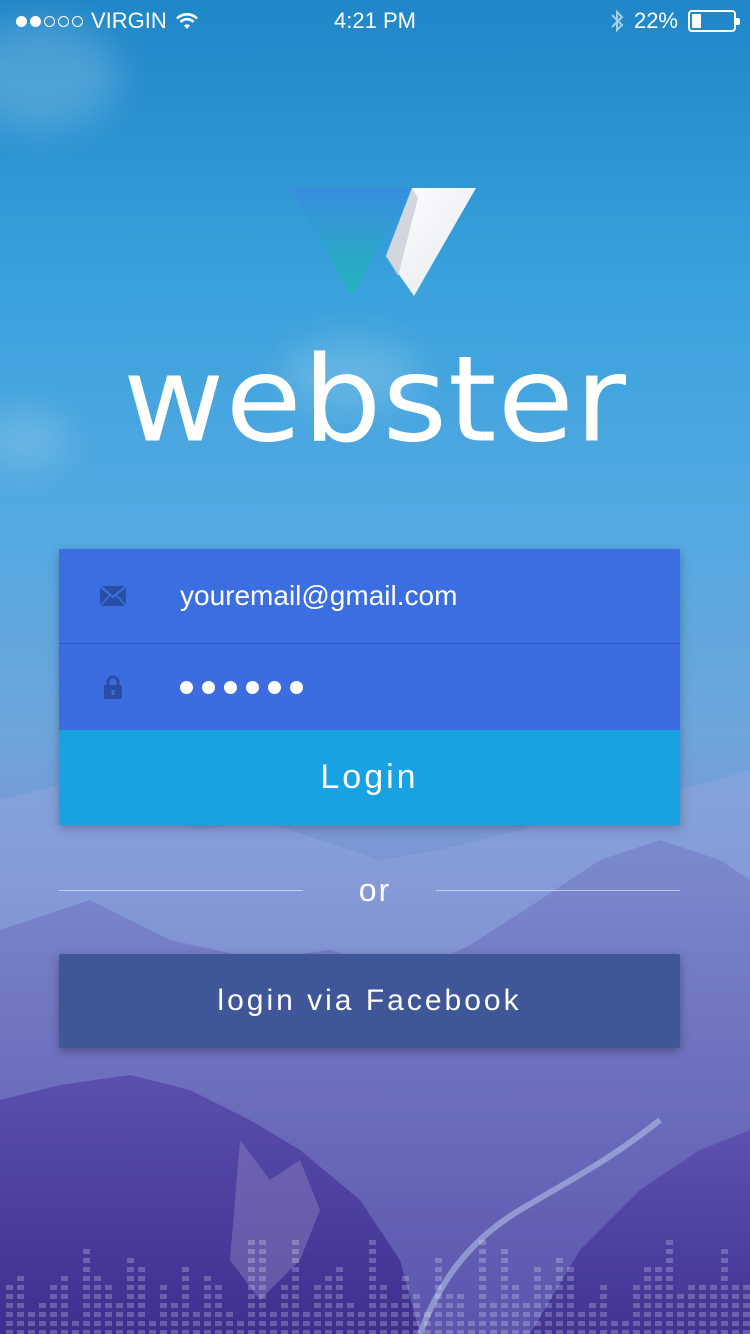 The width and height of the screenshot is (750, 1334). I want to click on webster-logo-icon, so click(383, 242).